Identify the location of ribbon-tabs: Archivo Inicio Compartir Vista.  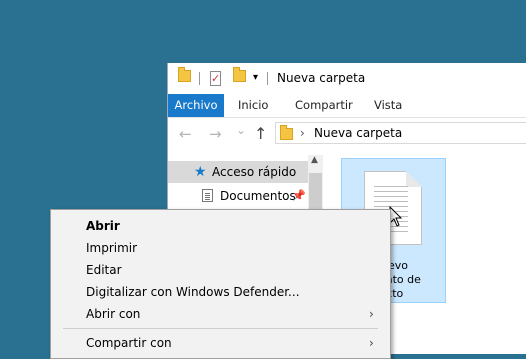
(347, 106).